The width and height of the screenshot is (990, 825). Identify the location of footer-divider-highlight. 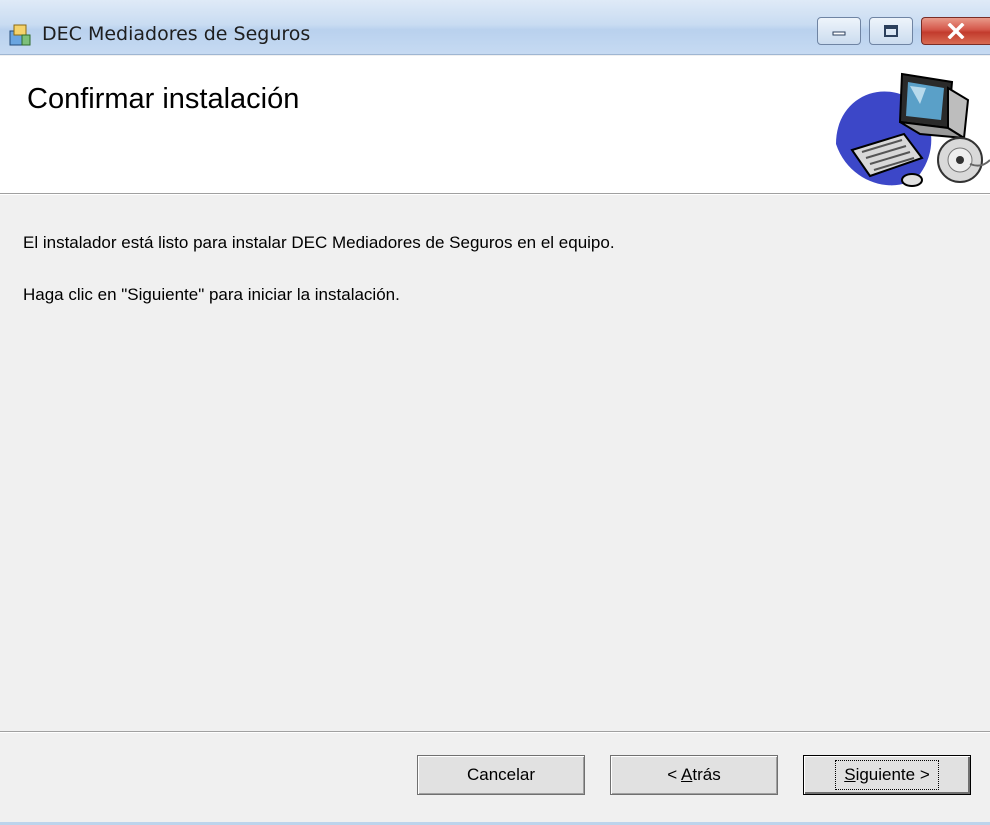
(495, 732).